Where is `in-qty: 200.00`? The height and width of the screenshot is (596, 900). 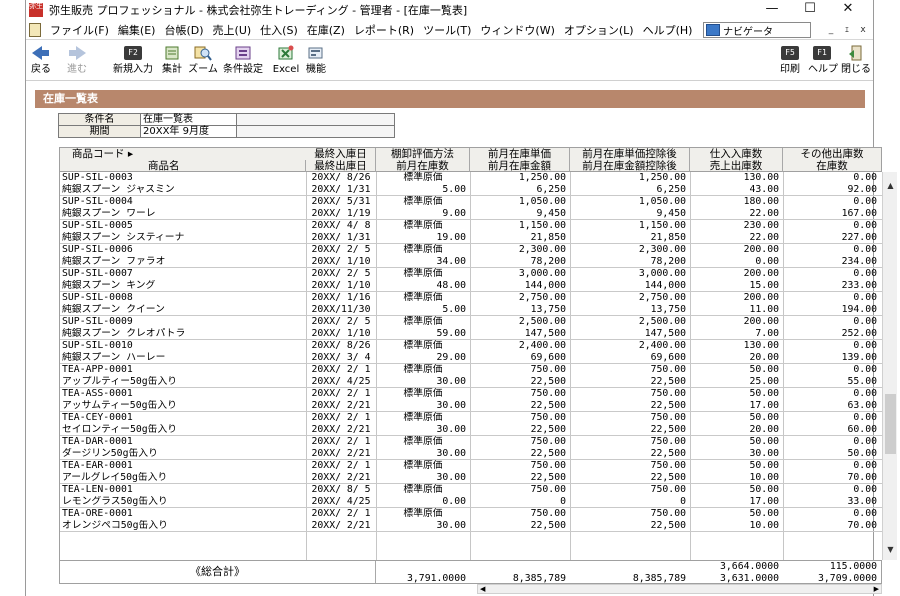 in-qty: 200.00 is located at coordinates (761, 273).